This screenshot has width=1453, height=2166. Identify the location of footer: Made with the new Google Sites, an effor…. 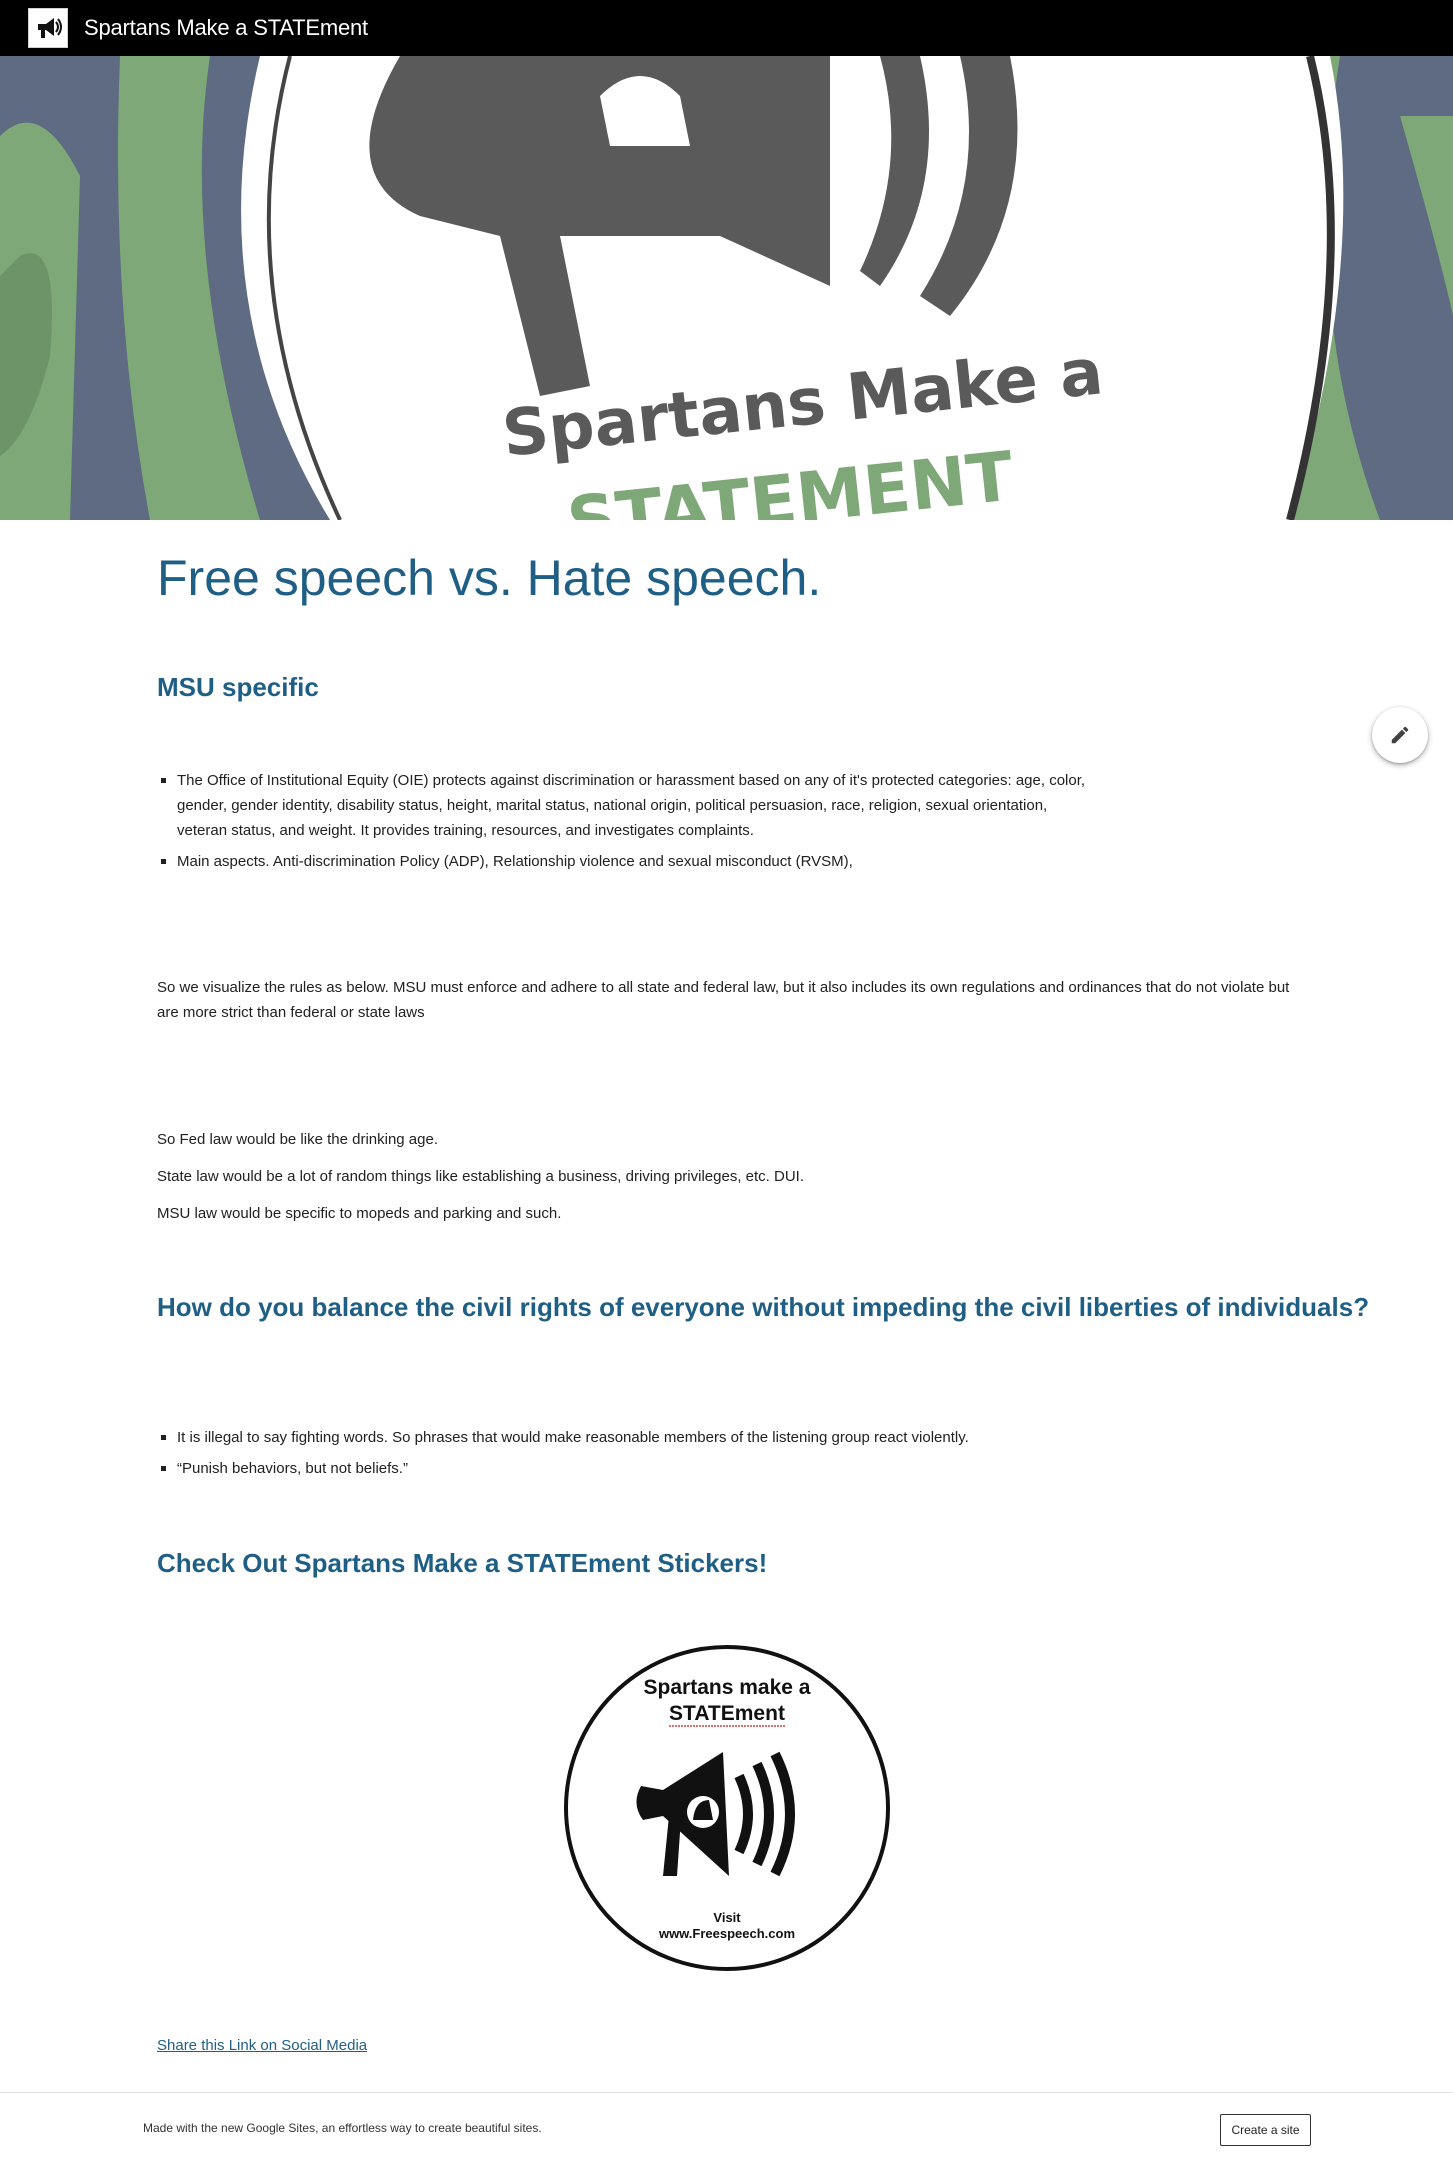
(726, 2129).